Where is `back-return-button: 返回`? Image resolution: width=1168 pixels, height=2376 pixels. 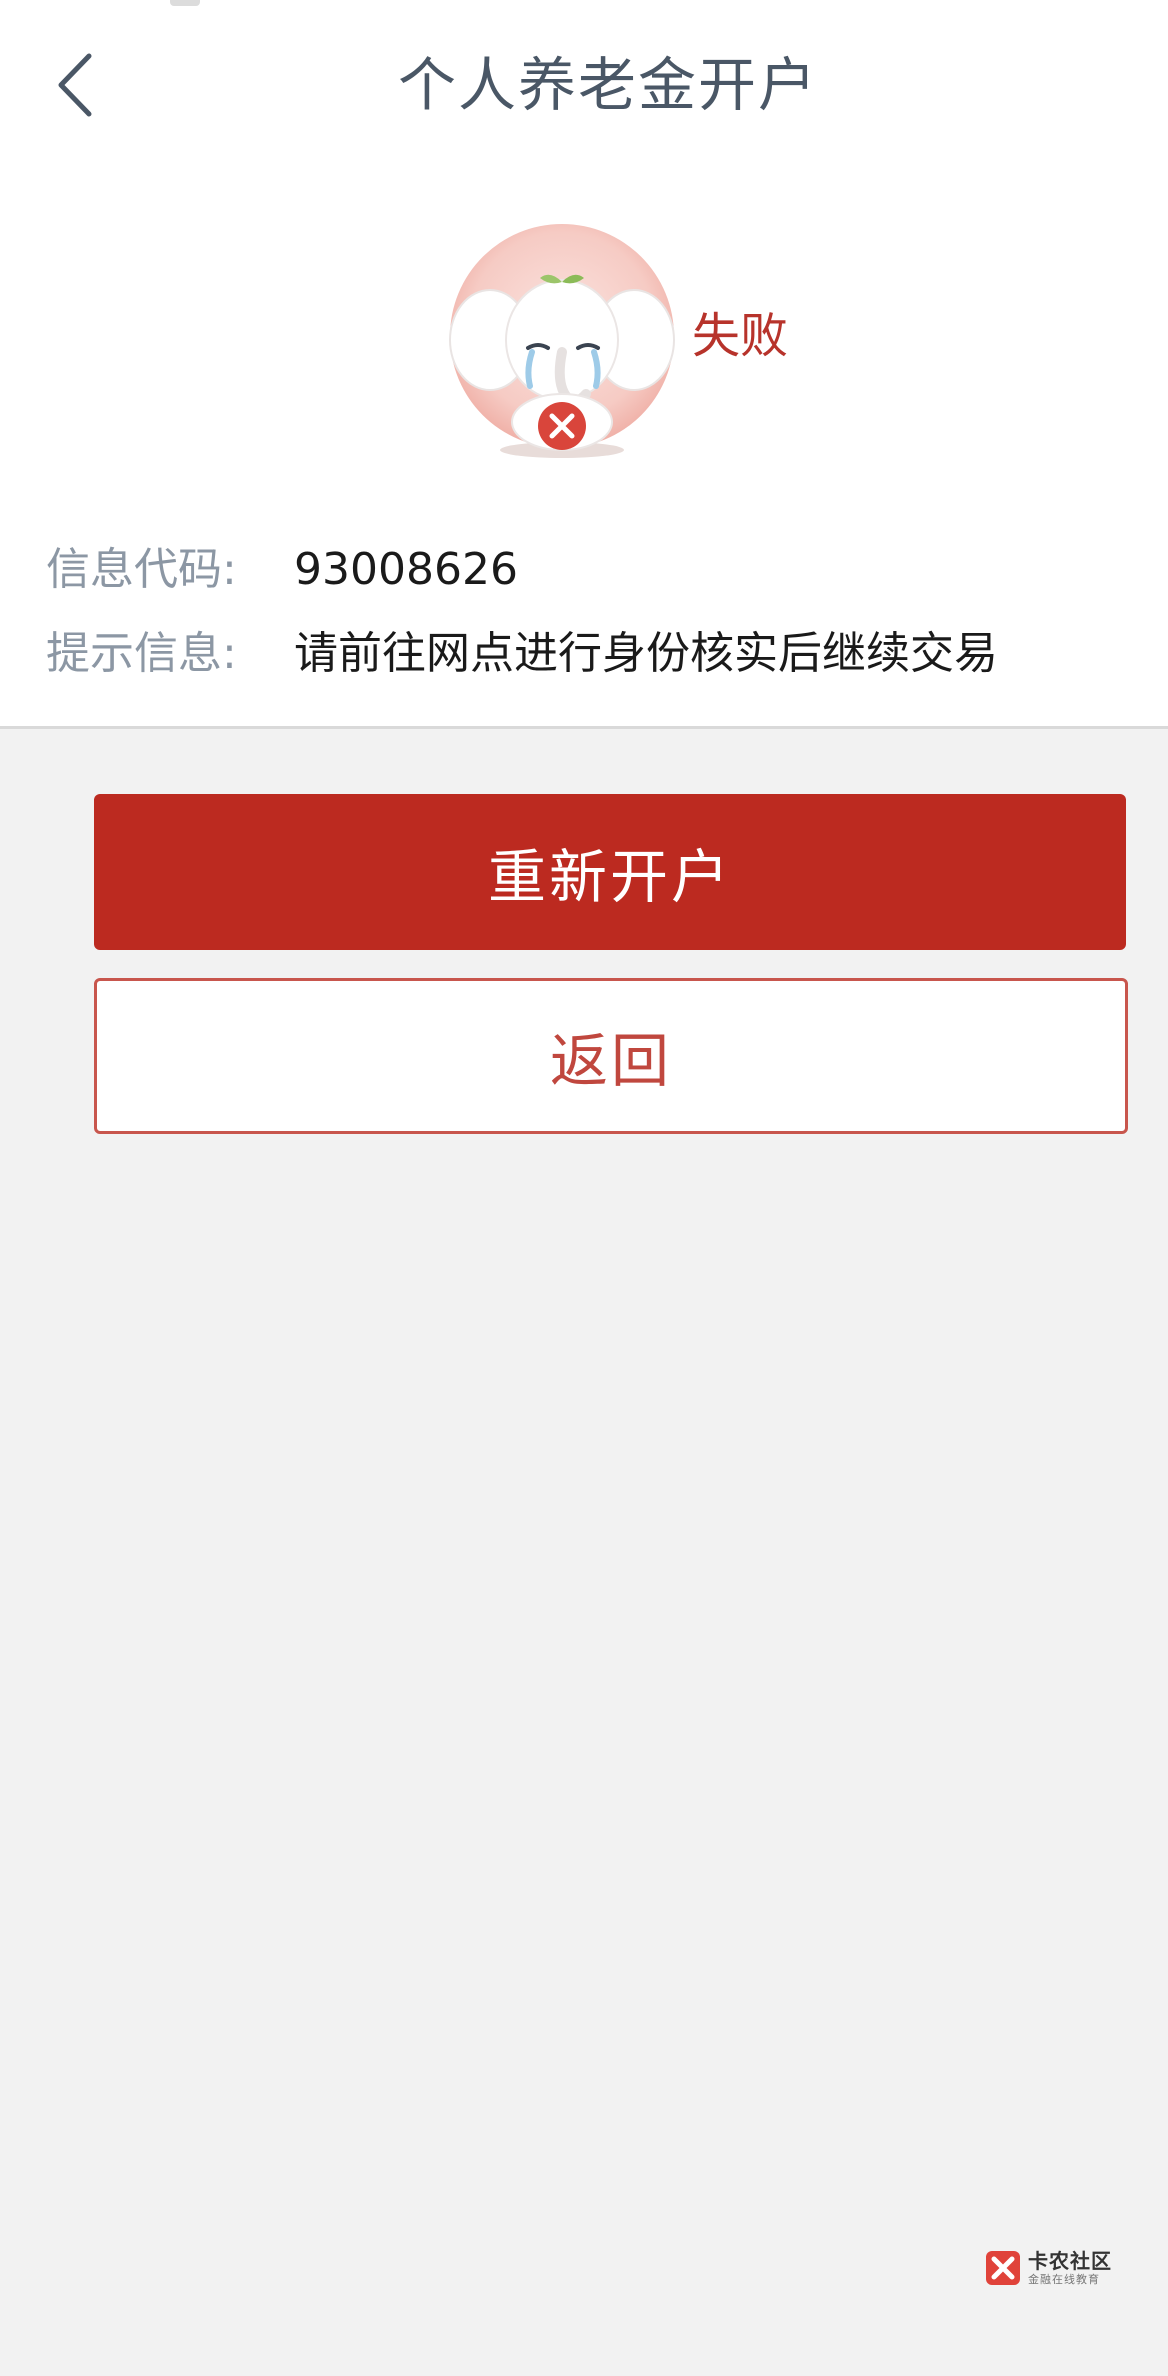
back-return-button: 返回 is located at coordinates (611, 1056).